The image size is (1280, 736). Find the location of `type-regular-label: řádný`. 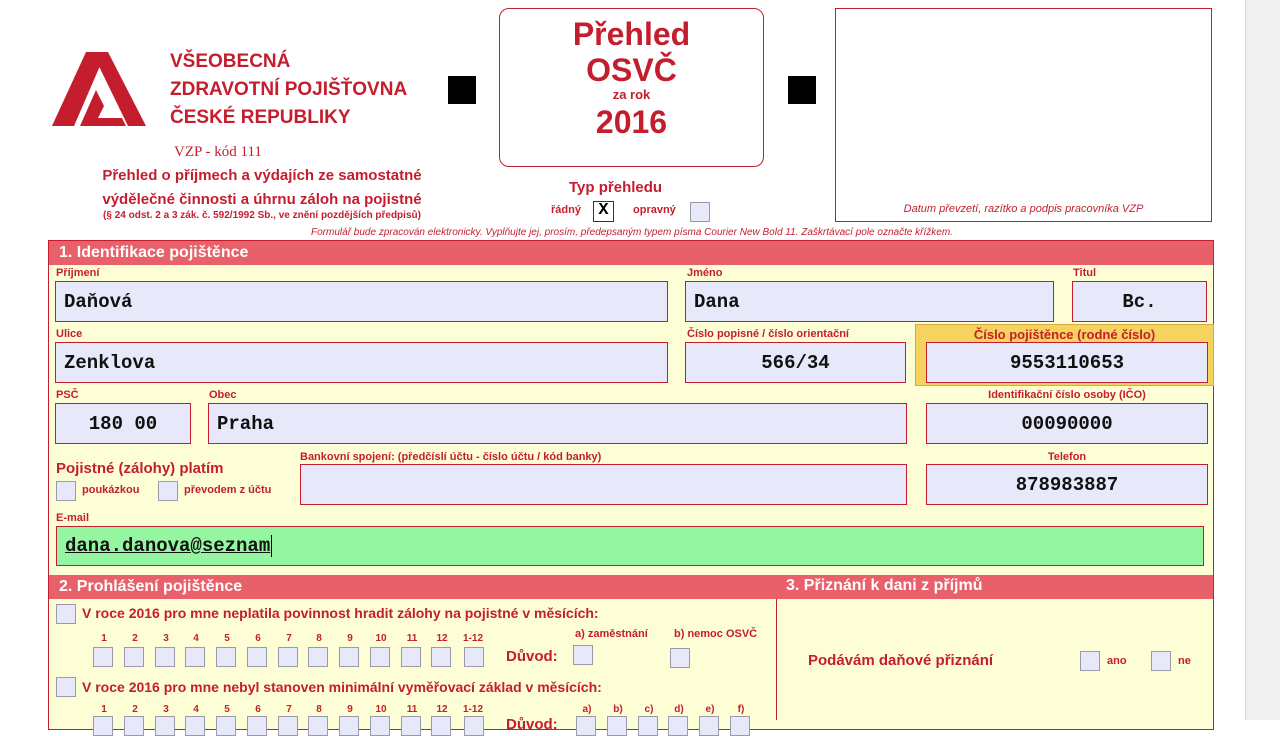

type-regular-label: řádný is located at coordinates (566, 210).